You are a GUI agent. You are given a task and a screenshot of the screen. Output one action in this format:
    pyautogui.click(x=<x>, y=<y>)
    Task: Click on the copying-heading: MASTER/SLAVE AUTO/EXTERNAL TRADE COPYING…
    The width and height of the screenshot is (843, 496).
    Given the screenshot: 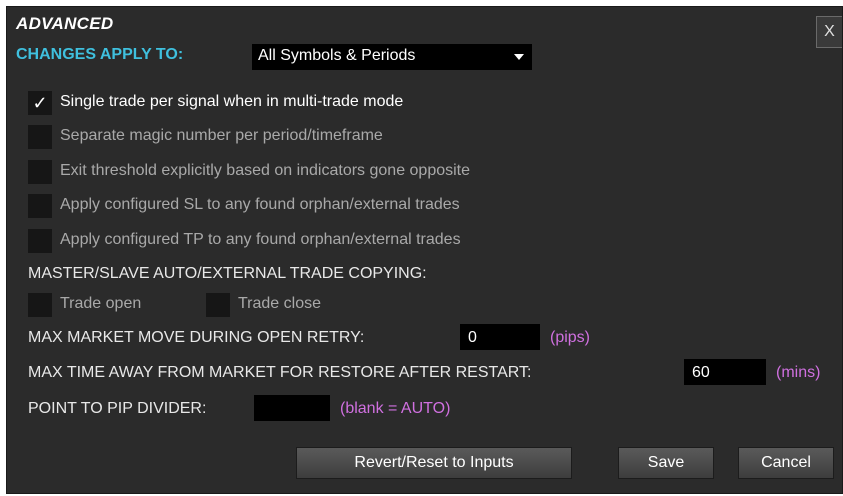 What is the action you would take?
    pyautogui.click(x=227, y=273)
    